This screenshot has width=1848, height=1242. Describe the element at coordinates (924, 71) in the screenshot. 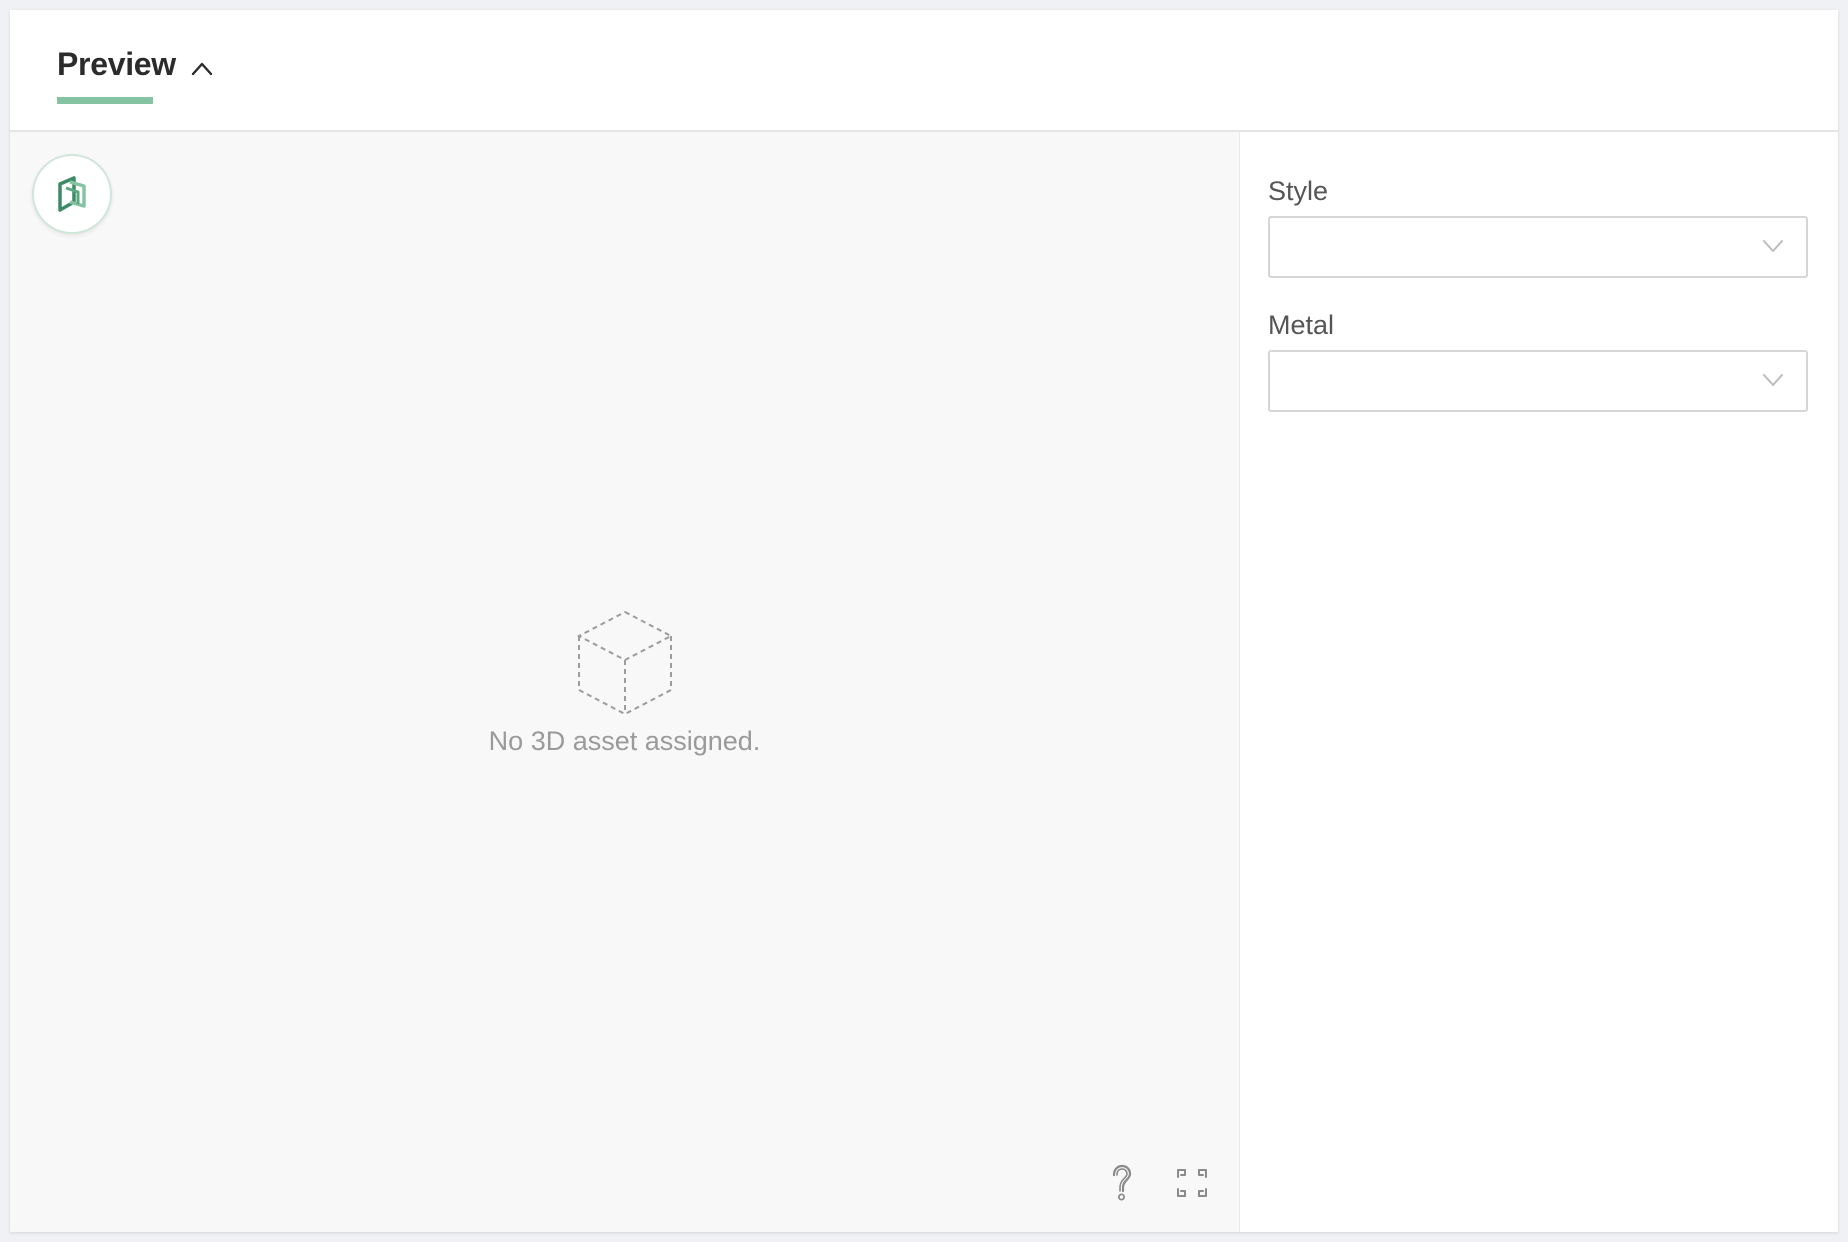

I see `preview-header: Preview` at that location.